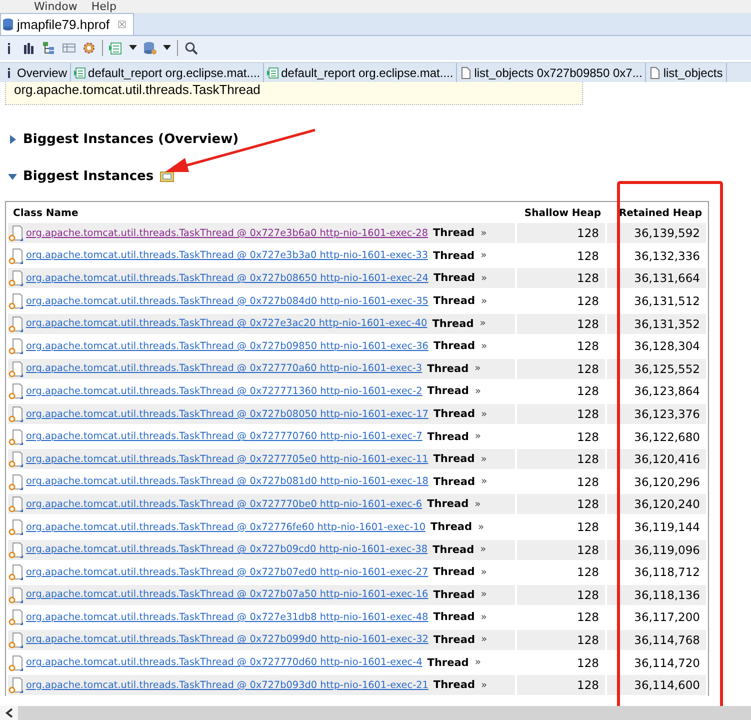  What do you see at coordinates (224, 504) in the screenshot?
I see `object-link: org.apache.tomcat.util.threads.TaskThread @ 0x727770be0 http-nio-1601-exec-6` at bounding box center [224, 504].